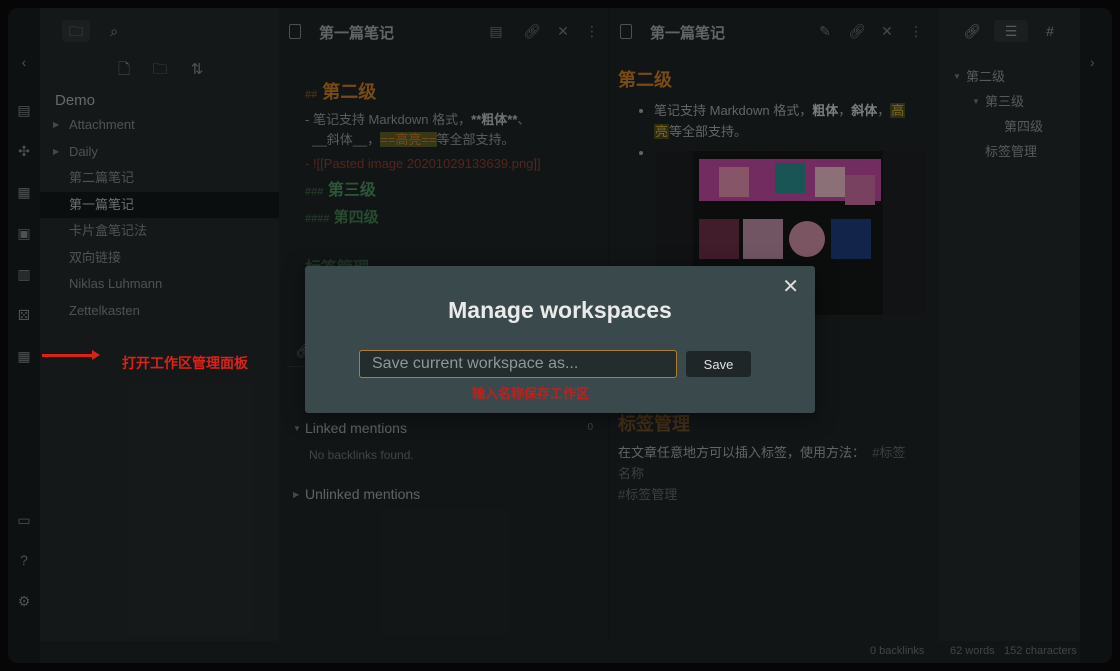 Image resolution: width=1120 pixels, height=671 pixels. Describe the element at coordinates (560, 339) in the screenshot. I see `manage-workspaces-modal: ✕ Manage workspaces Save 输入名称保存工作区` at that location.